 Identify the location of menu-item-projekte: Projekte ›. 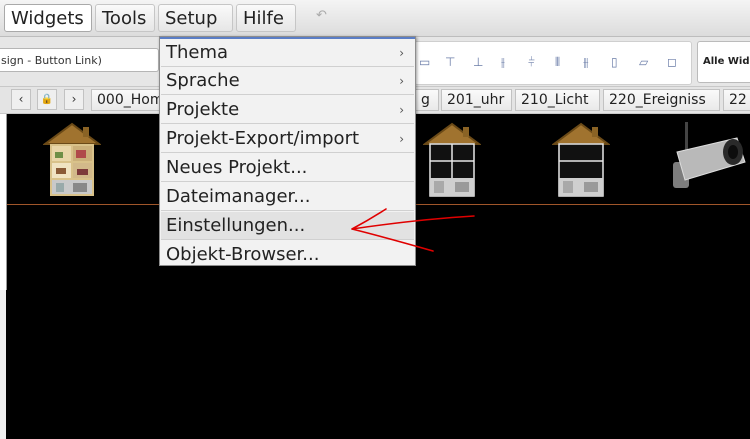
(287, 110).